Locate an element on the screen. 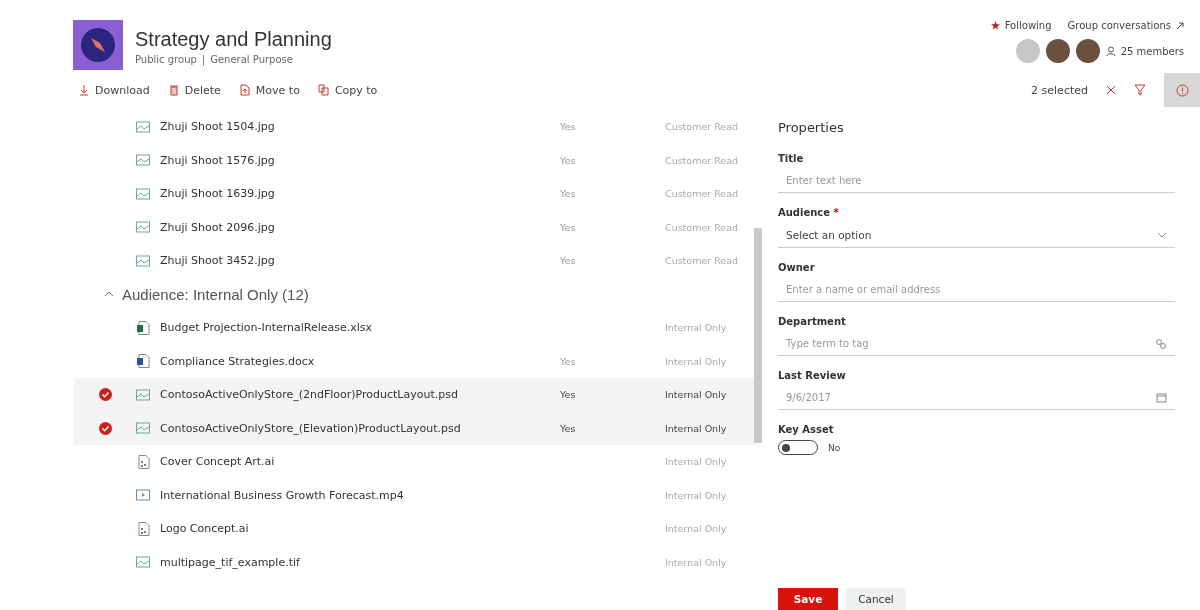  file-row: Cover Concept Art.ai Internal Only is located at coordinates (414, 462).